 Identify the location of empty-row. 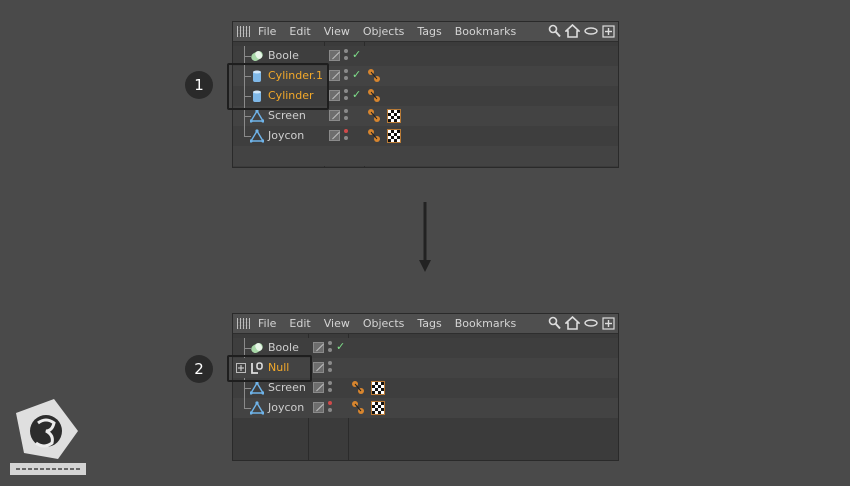
(425, 156).